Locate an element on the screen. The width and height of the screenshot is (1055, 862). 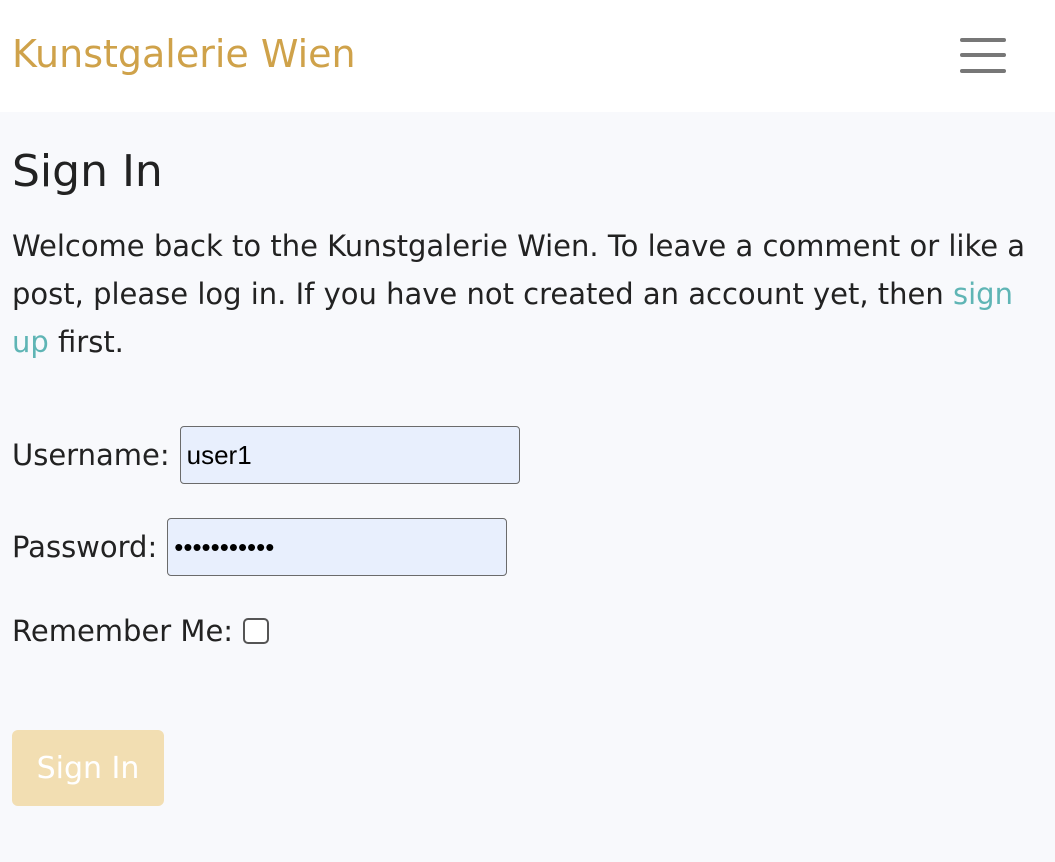
password-row: Password: is located at coordinates (260, 547).